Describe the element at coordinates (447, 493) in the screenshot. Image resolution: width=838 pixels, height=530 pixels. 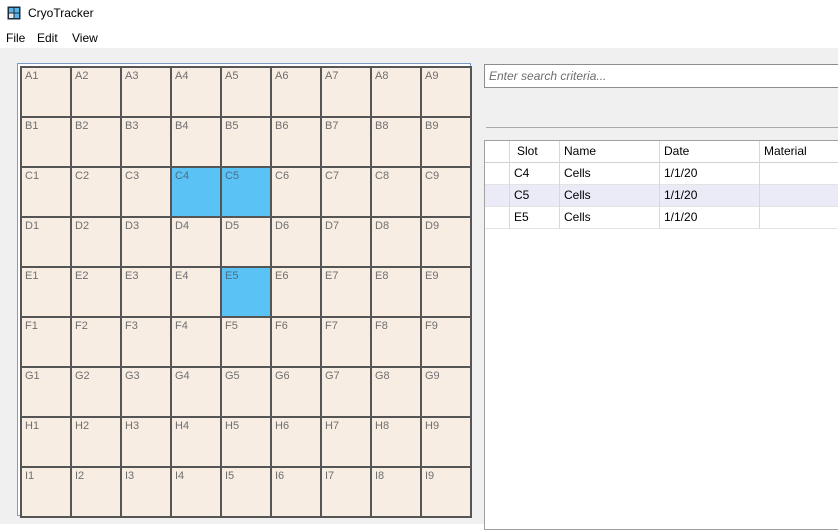
I see `grid-cell-i9: I9` at that location.